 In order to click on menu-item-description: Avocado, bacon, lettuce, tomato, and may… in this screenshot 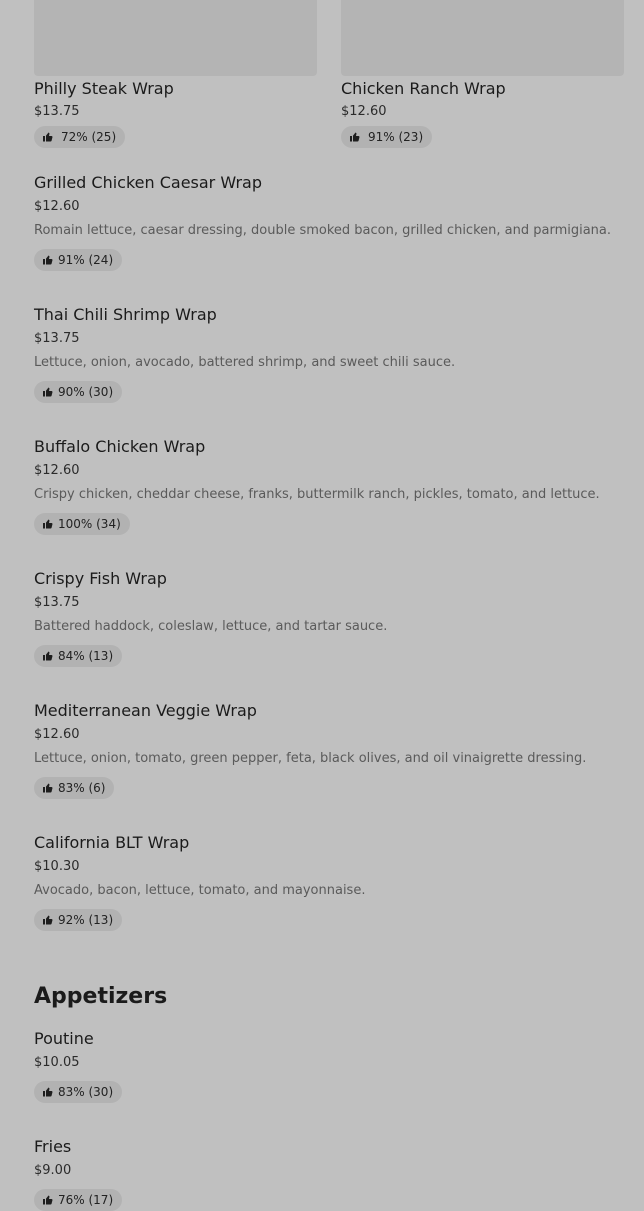, I will do `click(200, 890)`.